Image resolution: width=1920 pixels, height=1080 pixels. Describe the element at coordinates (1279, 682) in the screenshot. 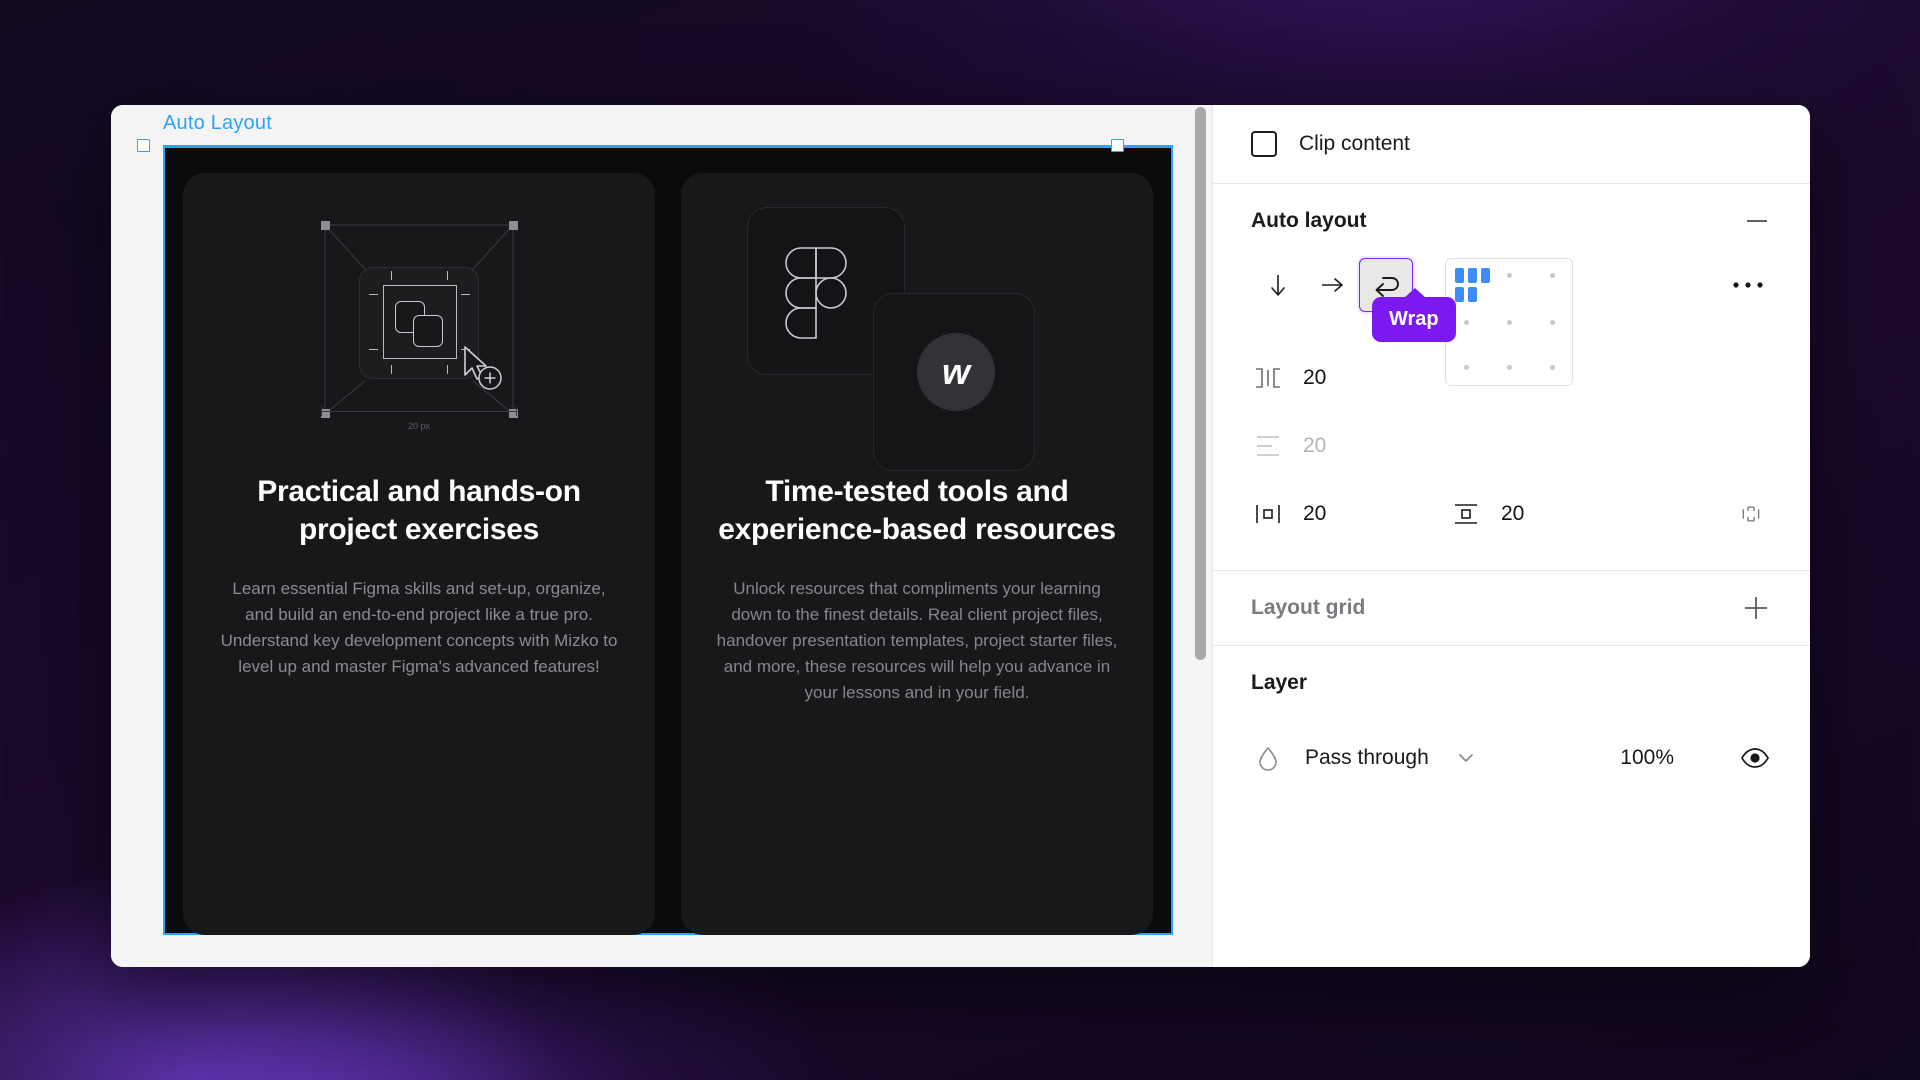

I see `layer-title: Layer` at that location.